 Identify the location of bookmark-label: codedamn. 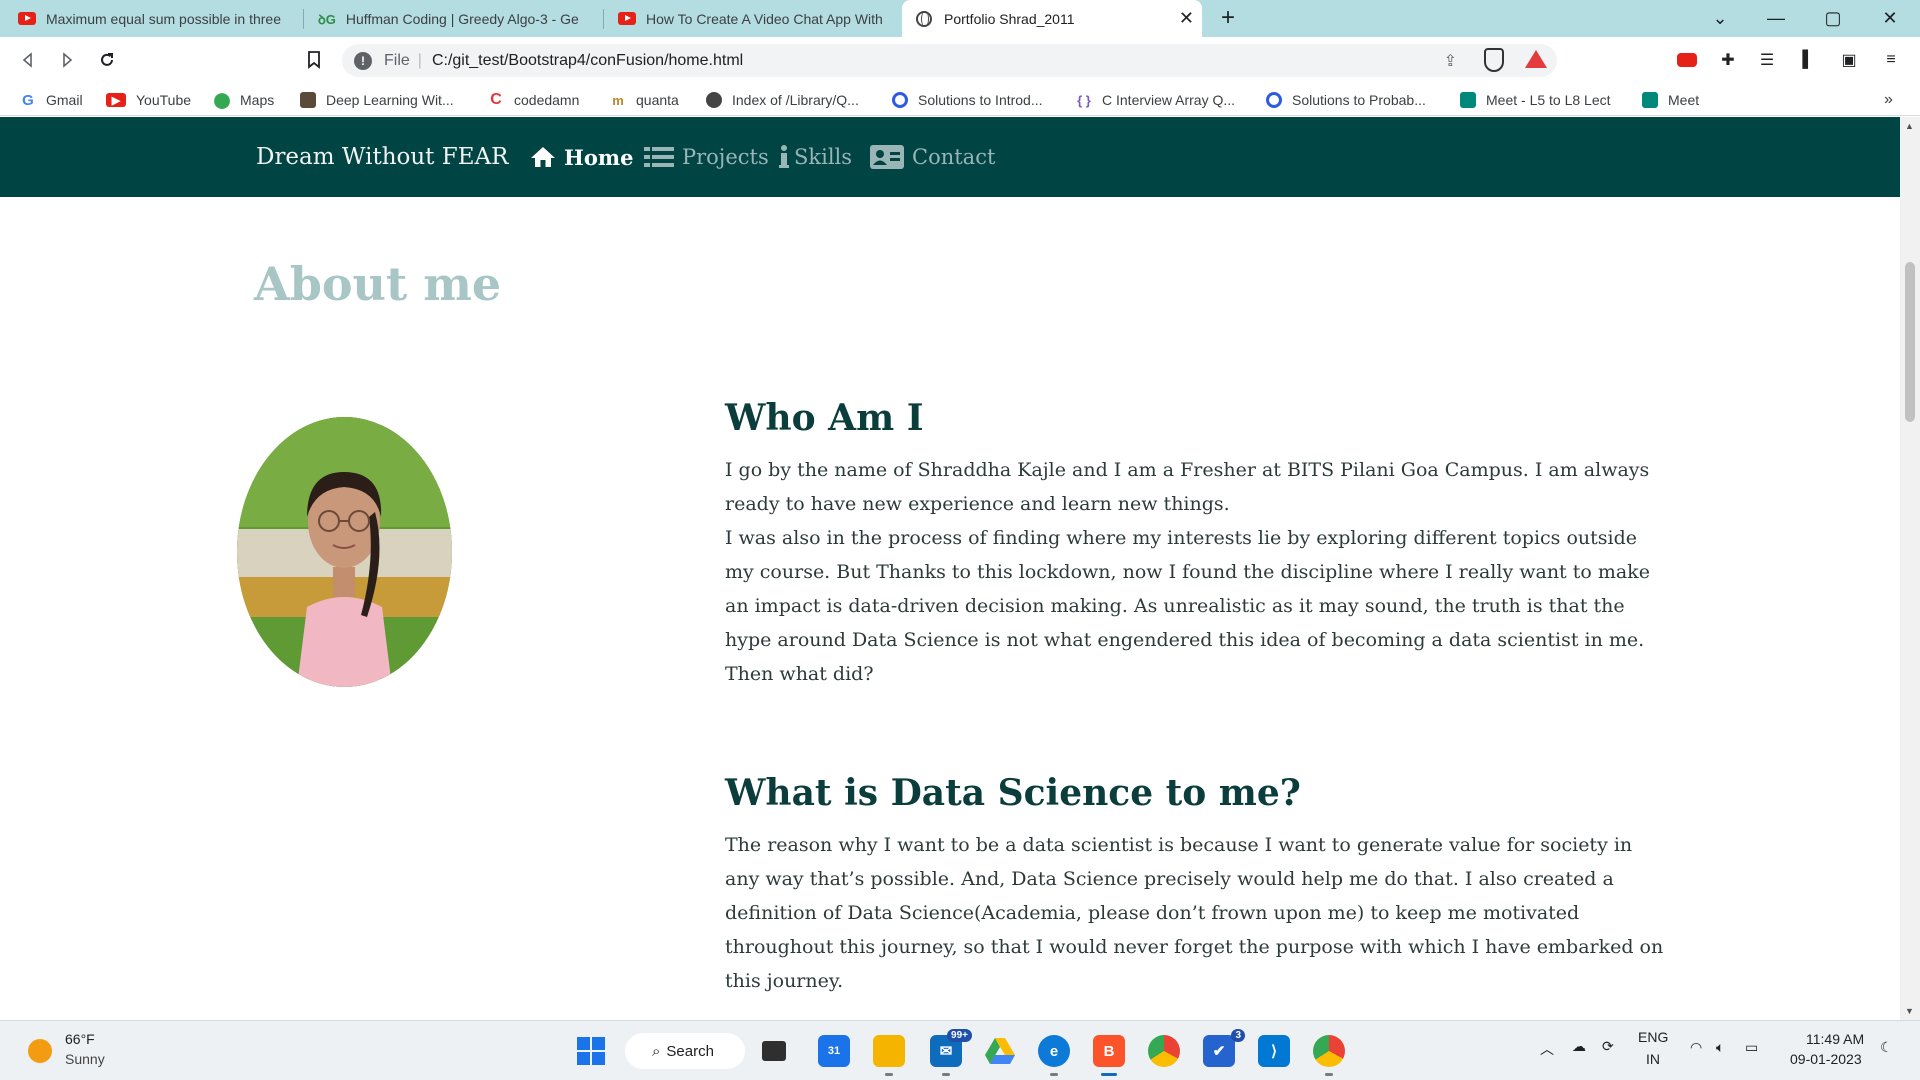
(547, 100).